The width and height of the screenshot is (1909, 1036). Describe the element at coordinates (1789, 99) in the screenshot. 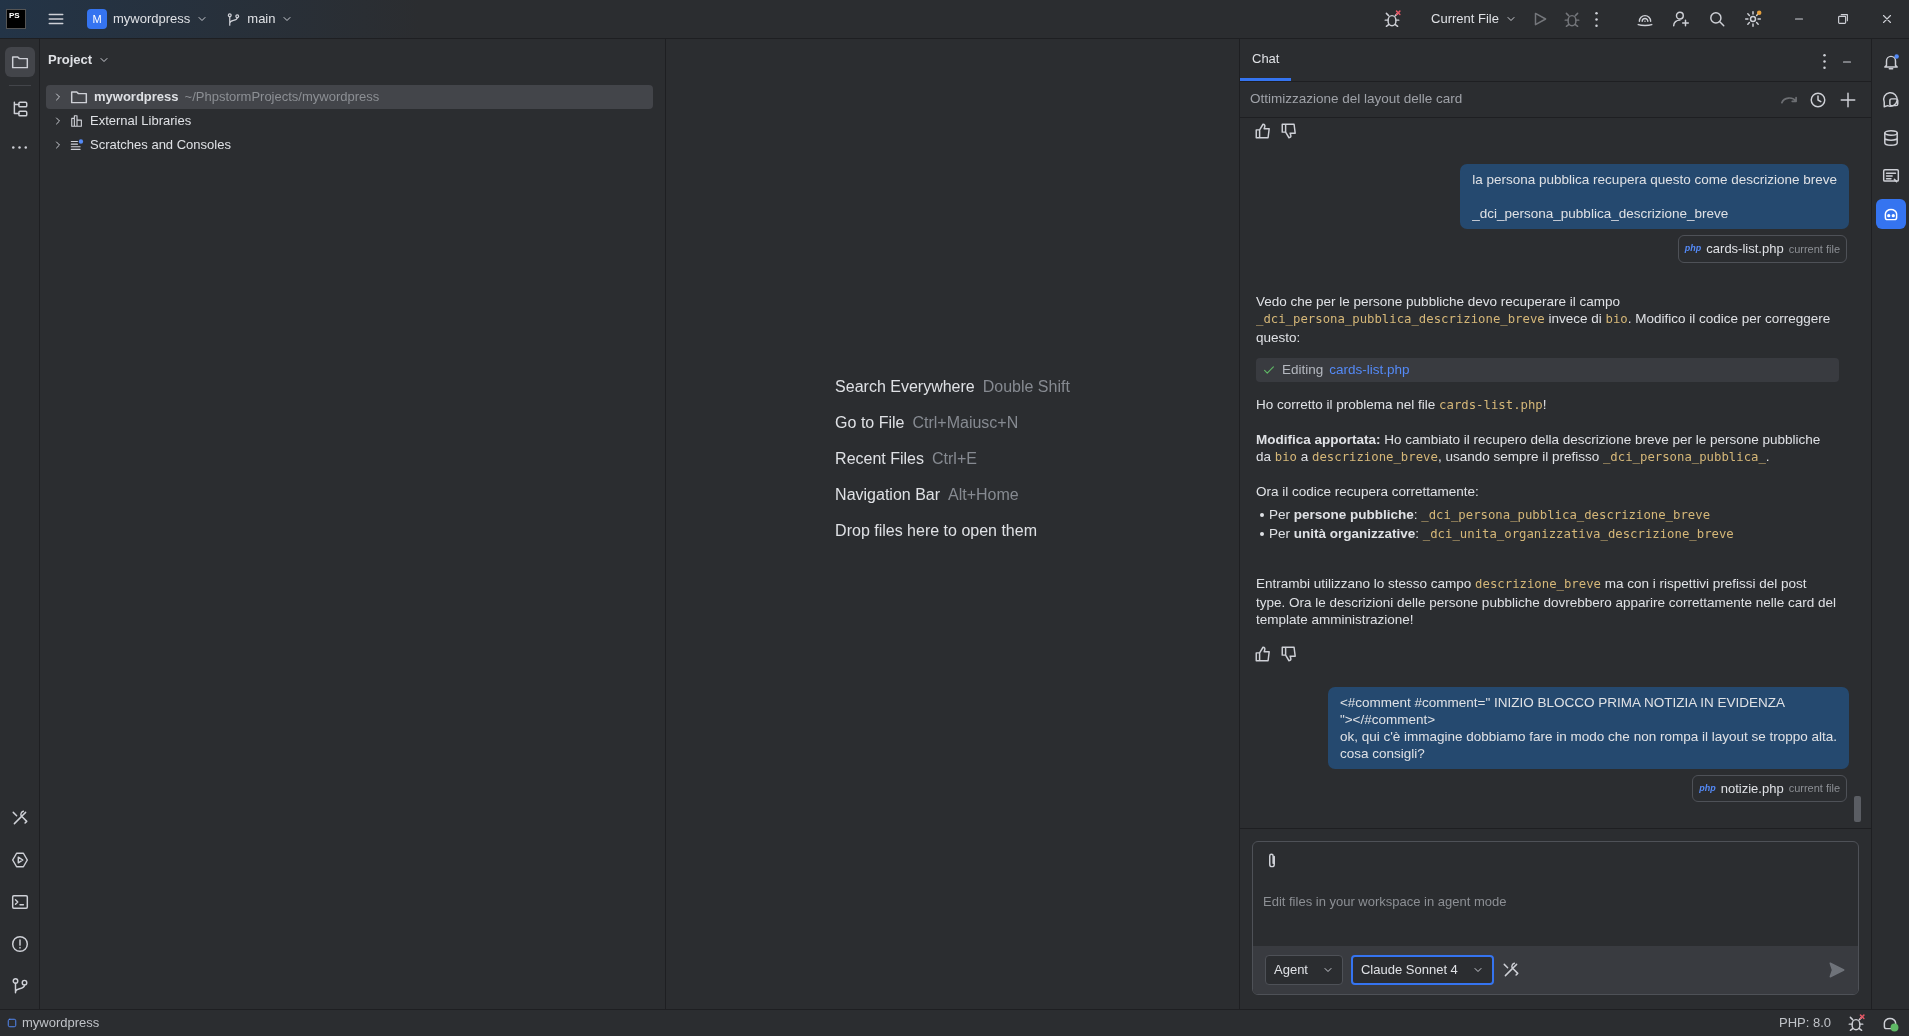

I see `redo-icon` at that location.